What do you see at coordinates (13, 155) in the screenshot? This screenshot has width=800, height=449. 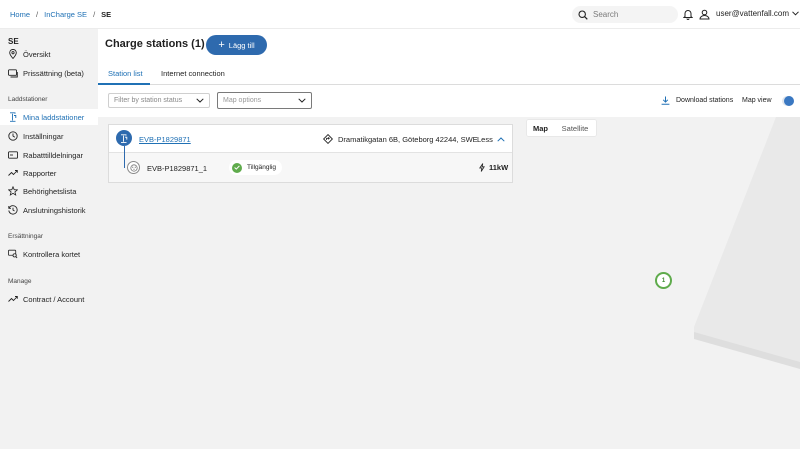 I see `card-icon` at bounding box center [13, 155].